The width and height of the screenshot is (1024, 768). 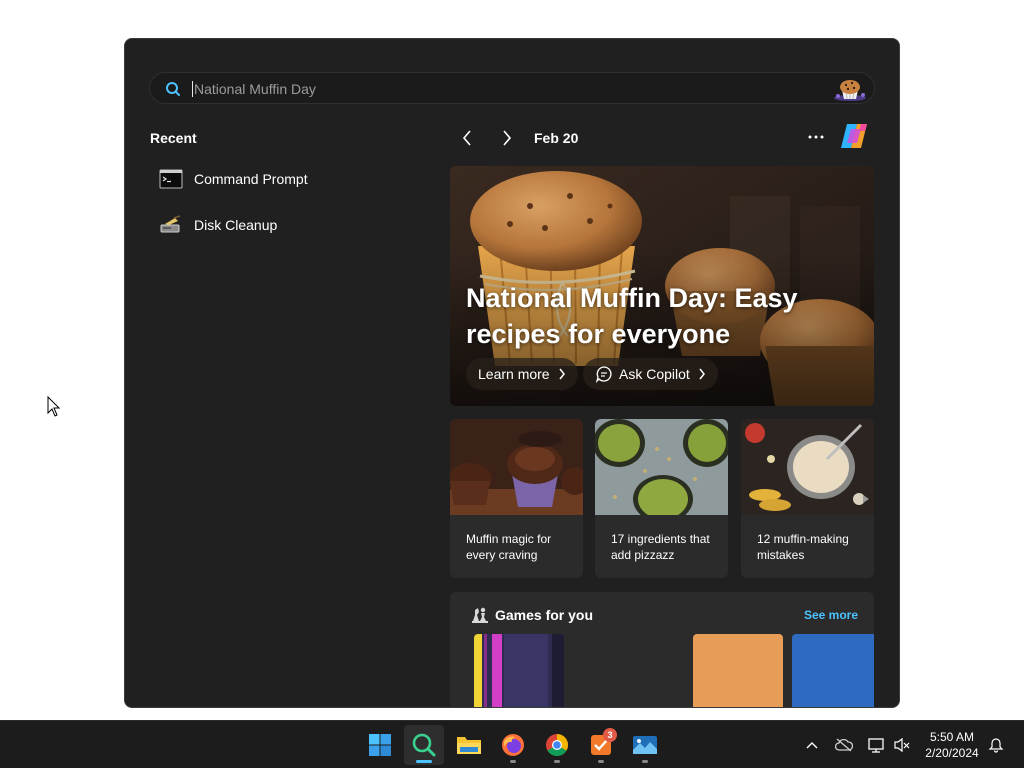 I want to click on photos-app-icon, so click(x=645, y=745).